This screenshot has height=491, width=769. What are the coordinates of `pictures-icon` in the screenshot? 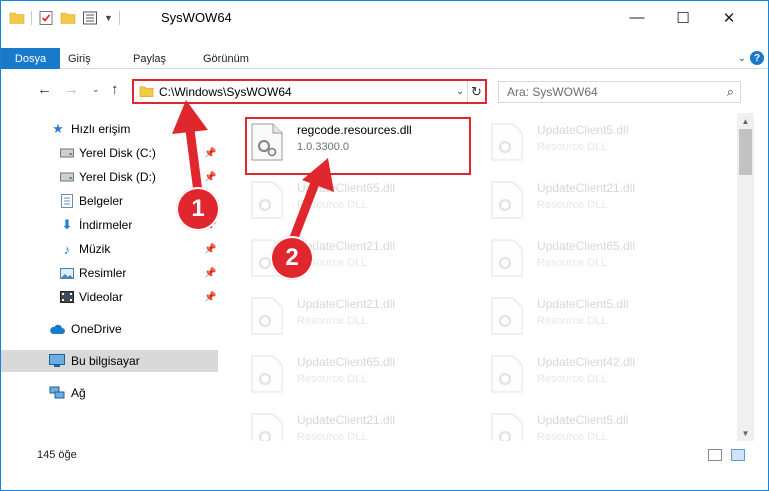 It's located at (67, 273).